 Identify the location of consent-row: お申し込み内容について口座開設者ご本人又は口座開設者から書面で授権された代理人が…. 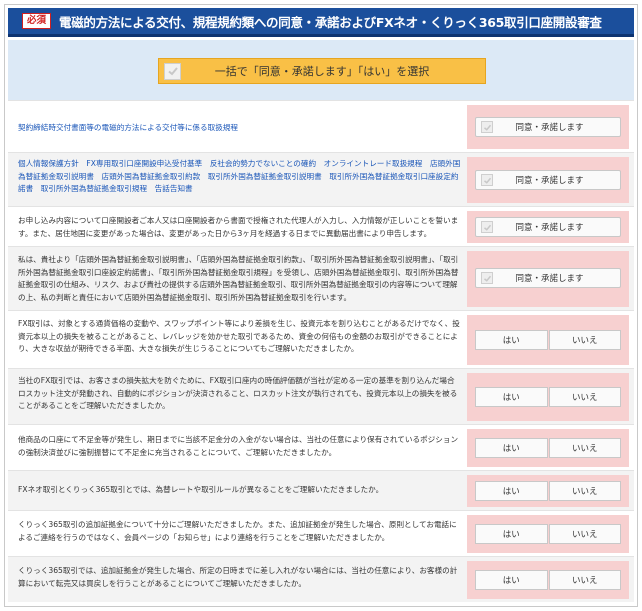
(321, 226).